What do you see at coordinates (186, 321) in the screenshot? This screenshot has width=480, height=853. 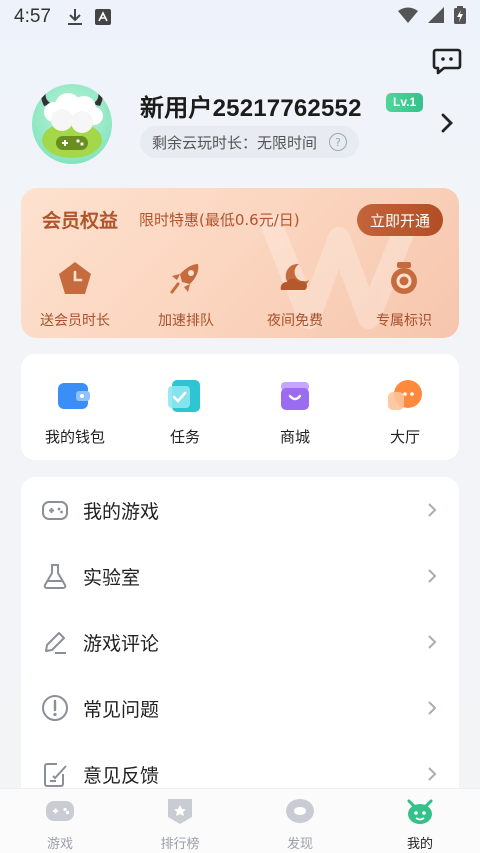 I see `benefit-label: 加速排队` at bounding box center [186, 321].